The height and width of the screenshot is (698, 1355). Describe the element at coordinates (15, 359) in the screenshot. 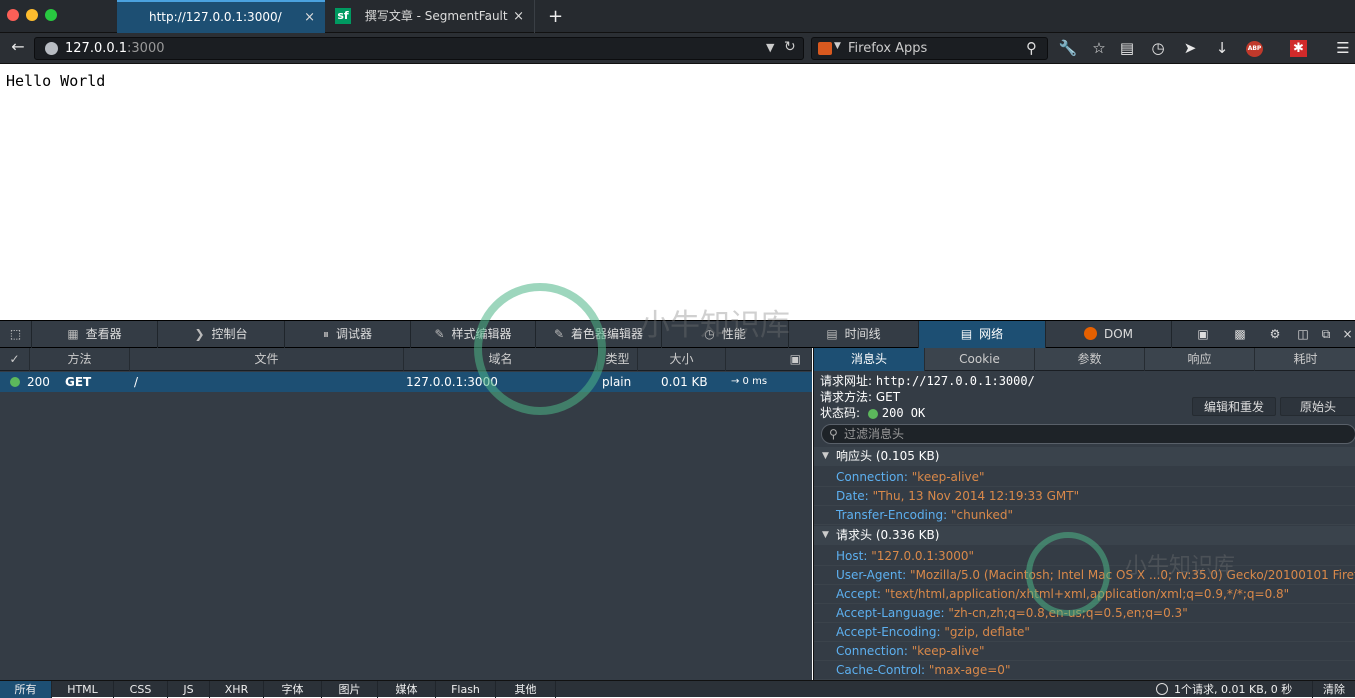

I see `column-status: ✓` at that location.